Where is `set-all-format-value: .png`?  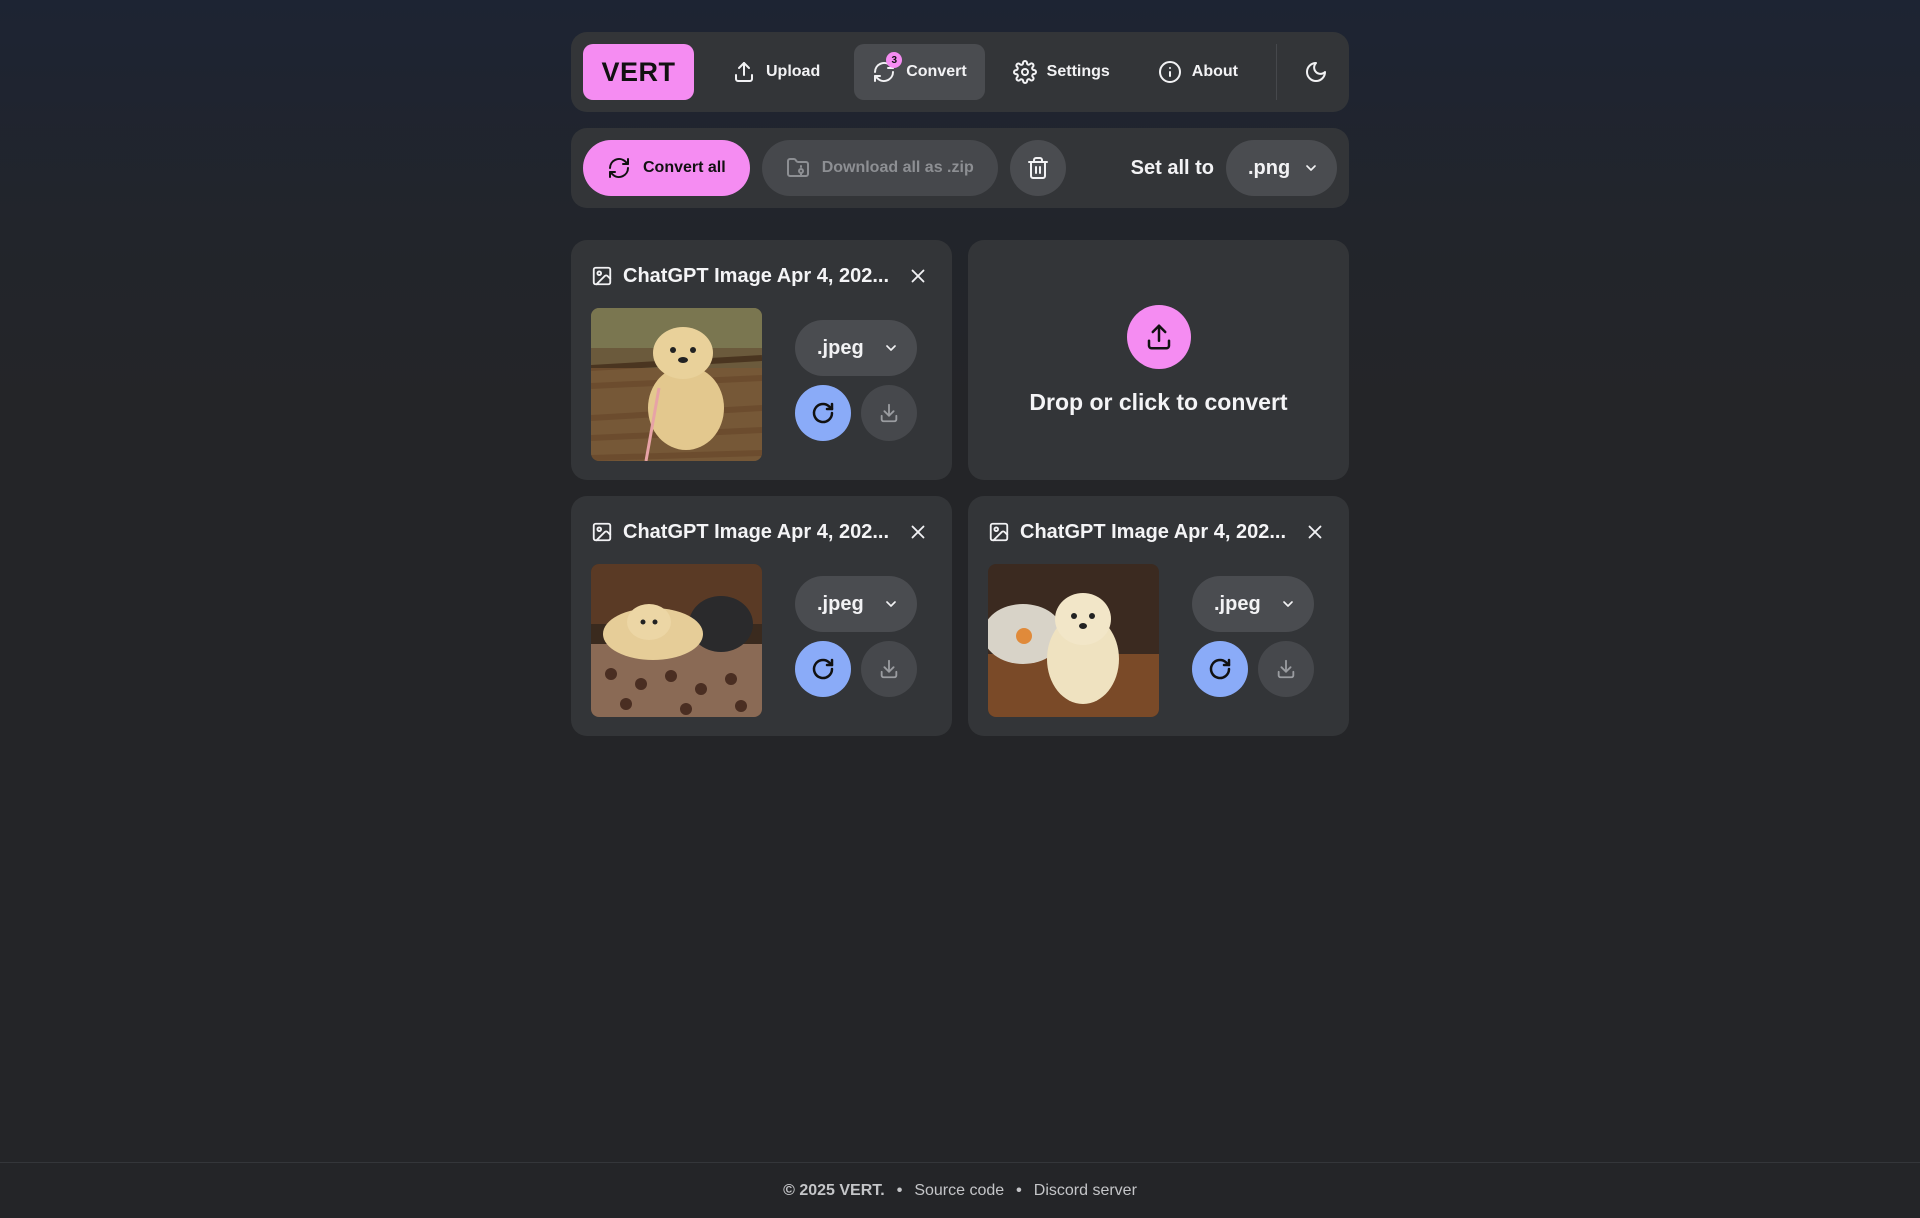 set-all-format-value: .png is located at coordinates (1269, 167).